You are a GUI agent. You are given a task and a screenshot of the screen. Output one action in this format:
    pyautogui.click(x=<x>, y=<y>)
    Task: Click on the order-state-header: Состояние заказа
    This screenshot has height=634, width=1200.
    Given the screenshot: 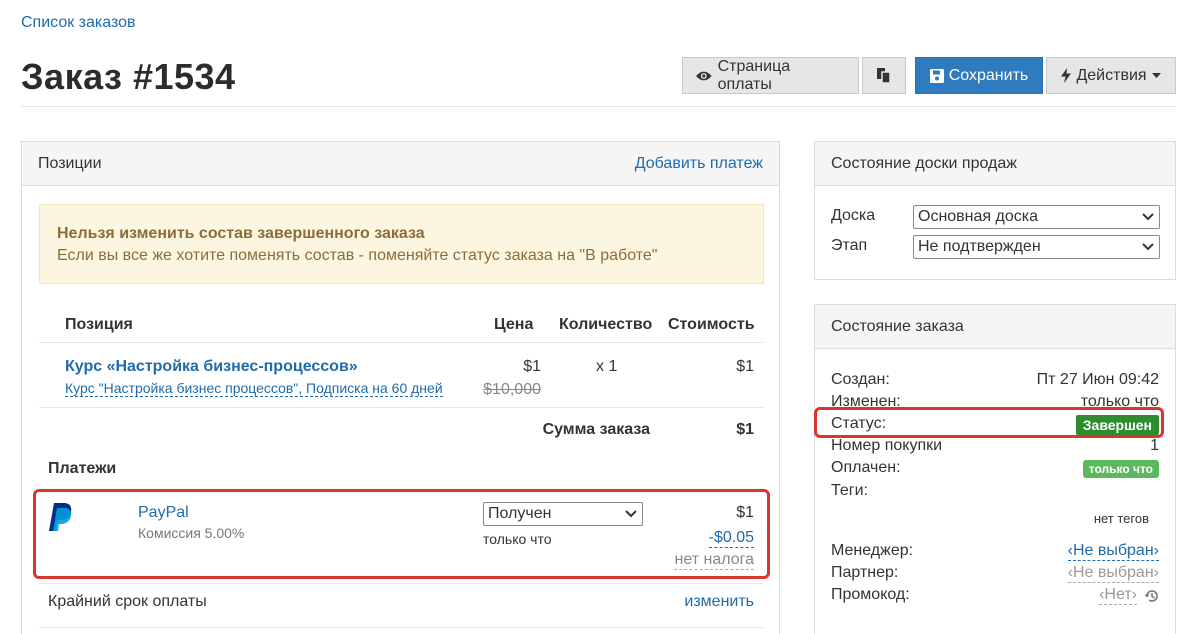 What is the action you would take?
    pyautogui.click(x=995, y=327)
    